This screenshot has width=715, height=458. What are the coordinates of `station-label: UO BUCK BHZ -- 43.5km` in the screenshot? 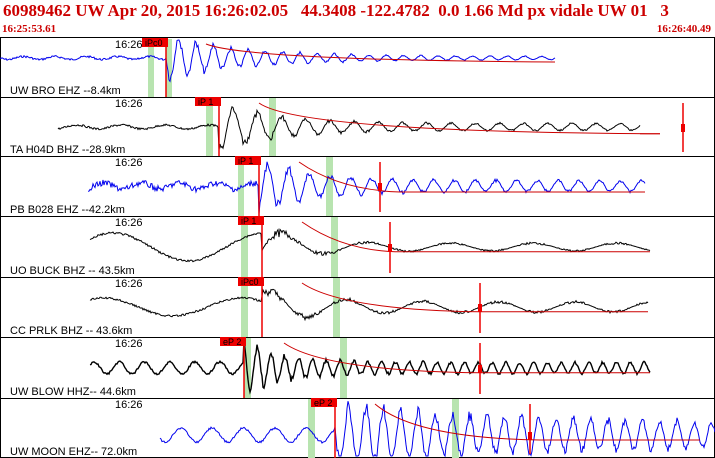 It's located at (72, 271).